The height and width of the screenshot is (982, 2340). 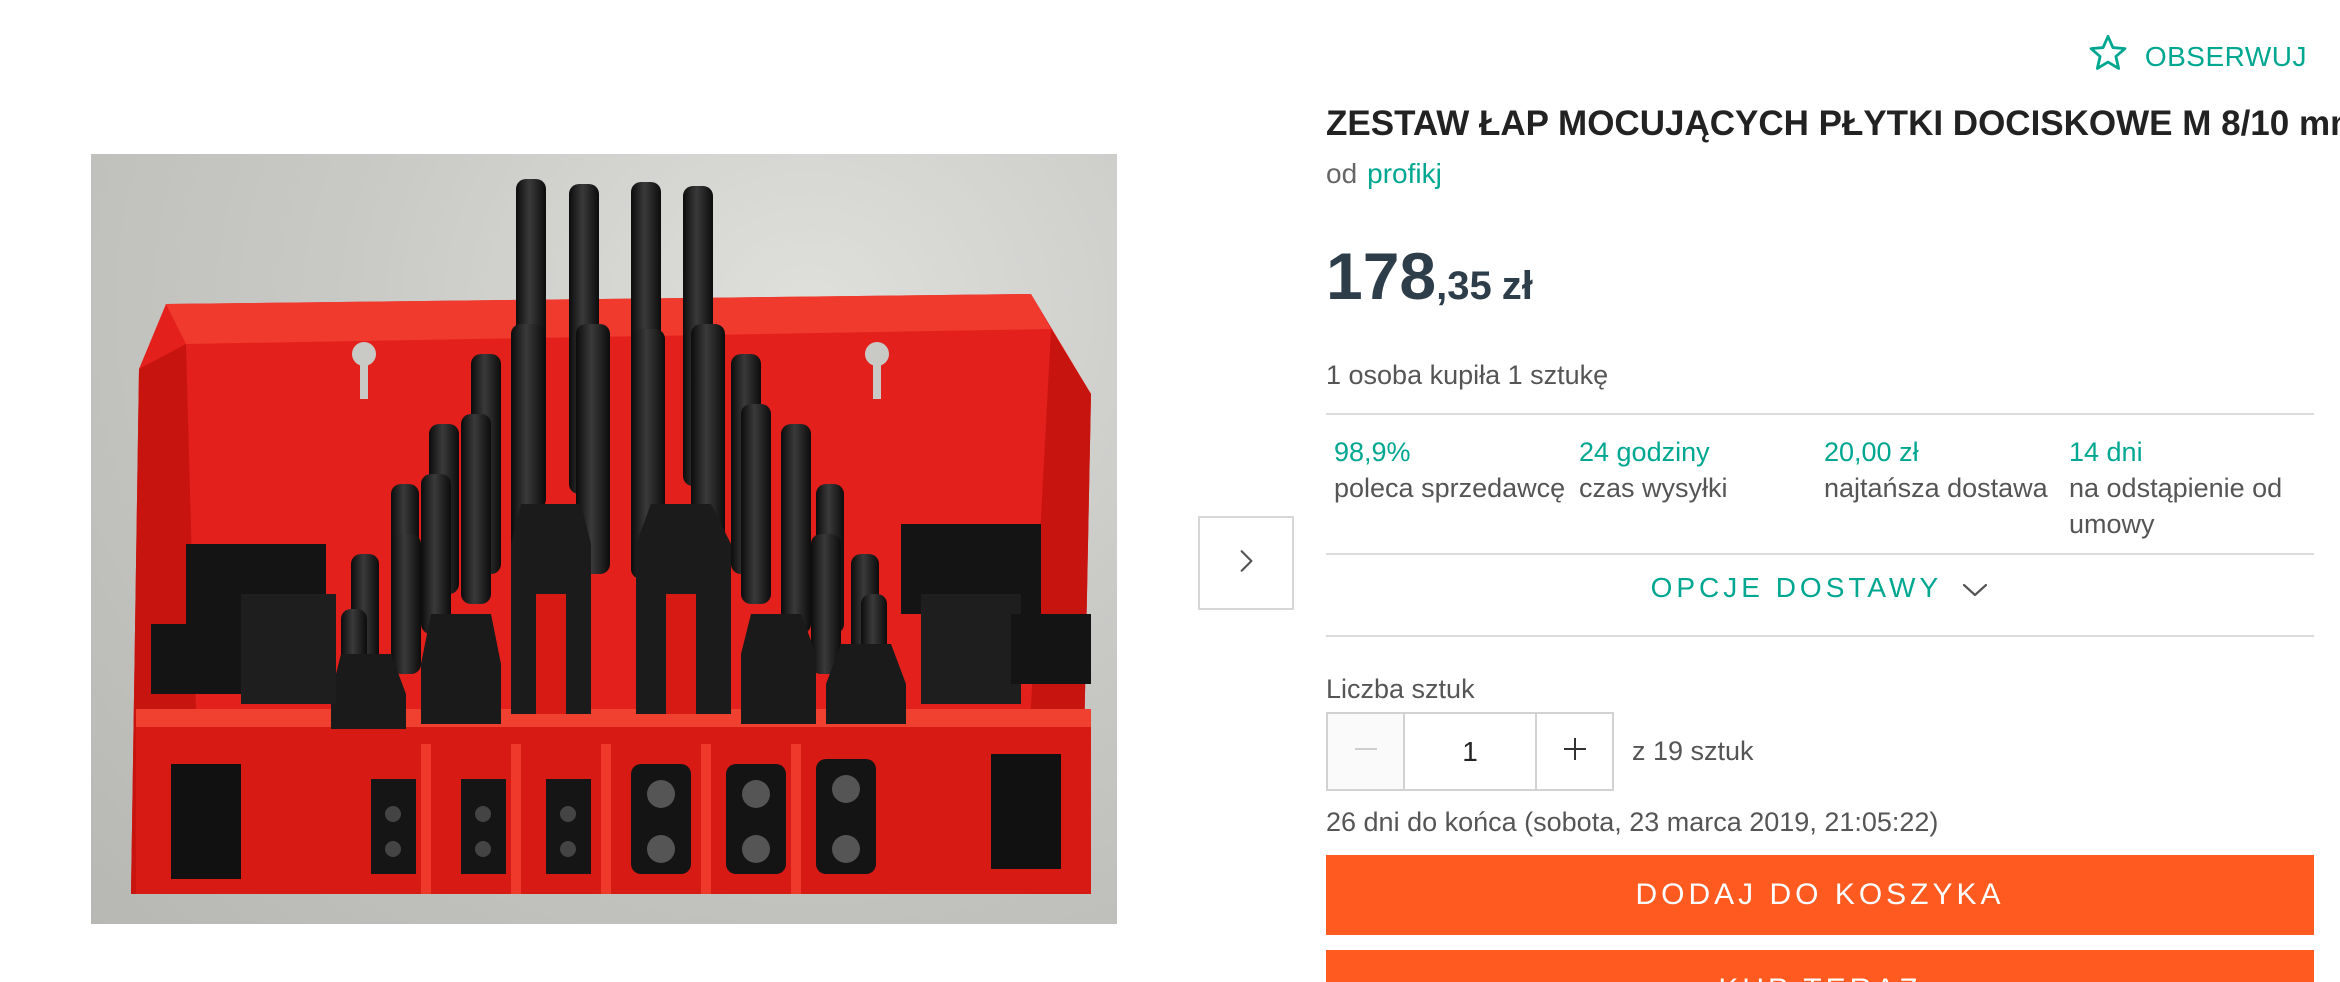 I want to click on quantity-label: Liczba sztuk, so click(x=1400, y=689).